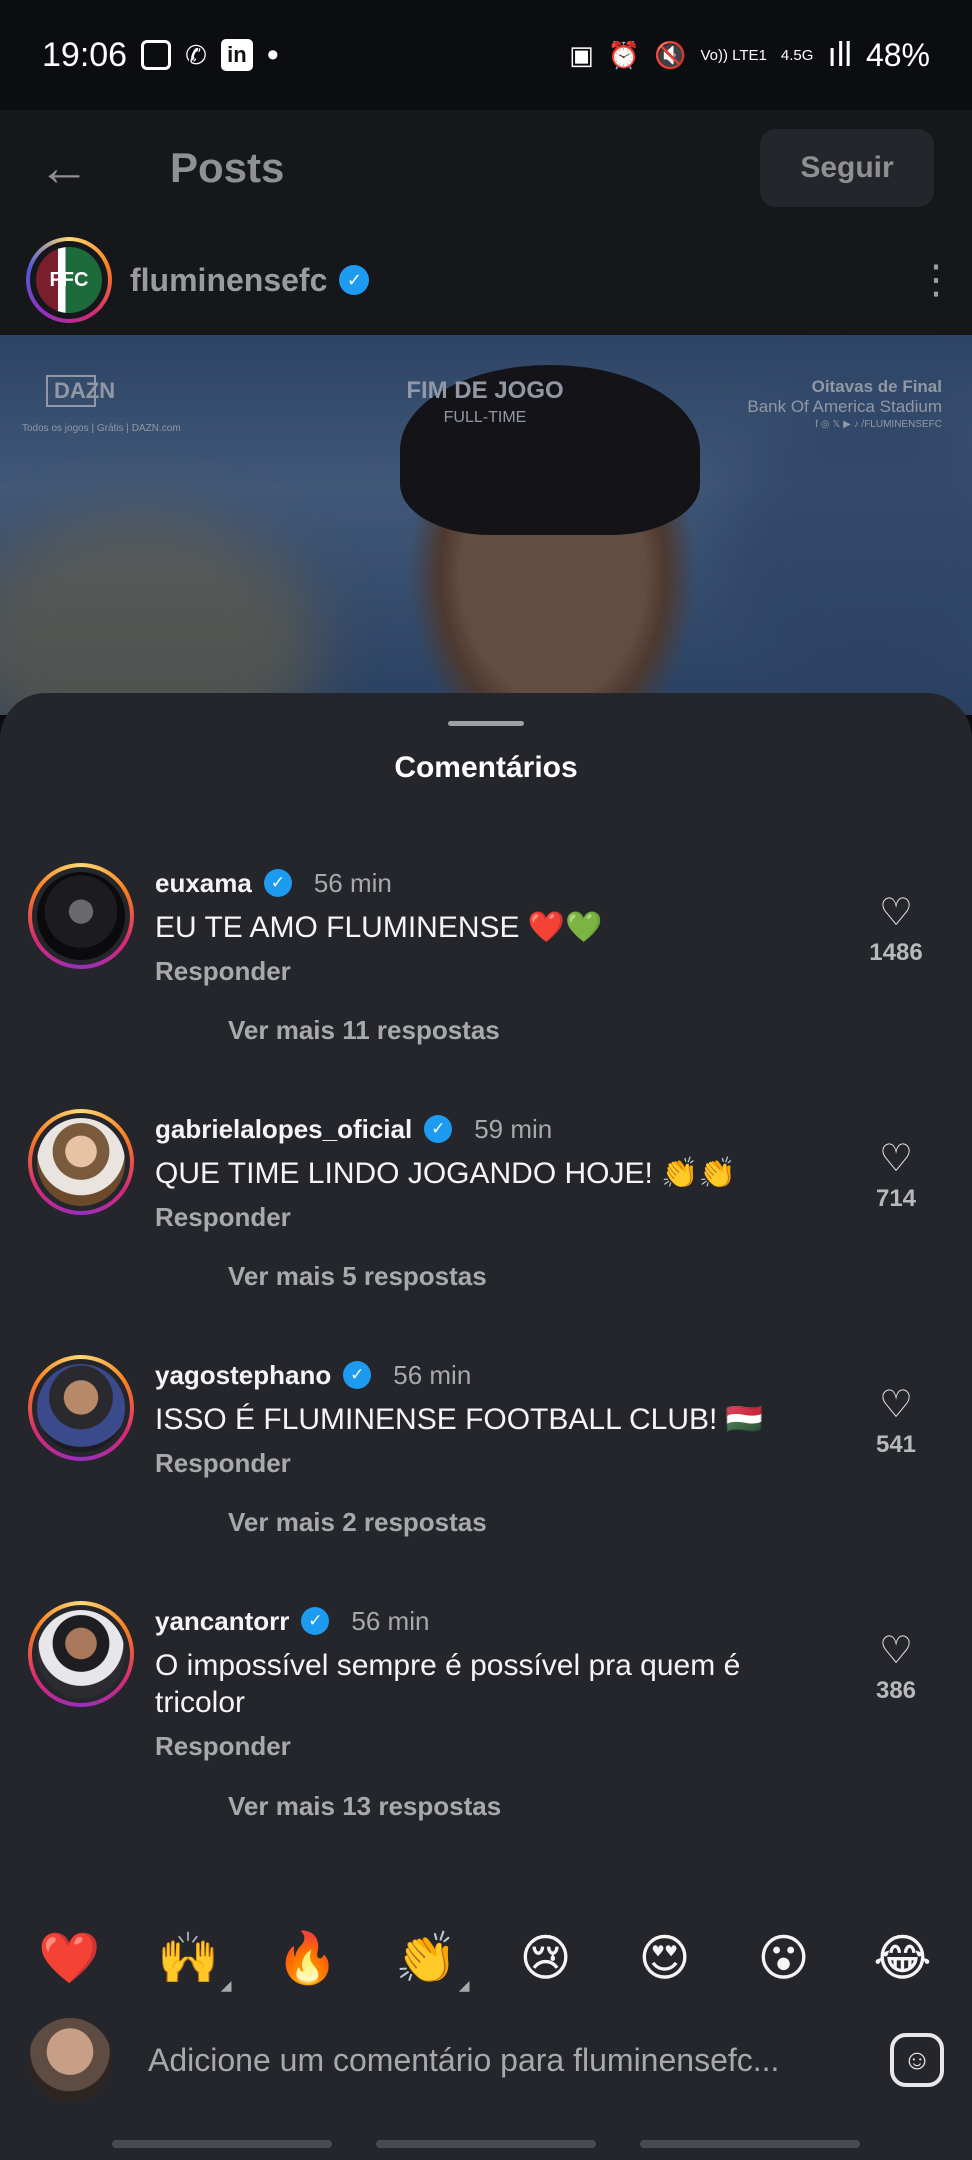 Image resolution: width=972 pixels, height=2160 pixels. What do you see at coordinates (70, 2060) in the screenshot?
I see `current-user-avatar` at bounding box center [70, 2060].